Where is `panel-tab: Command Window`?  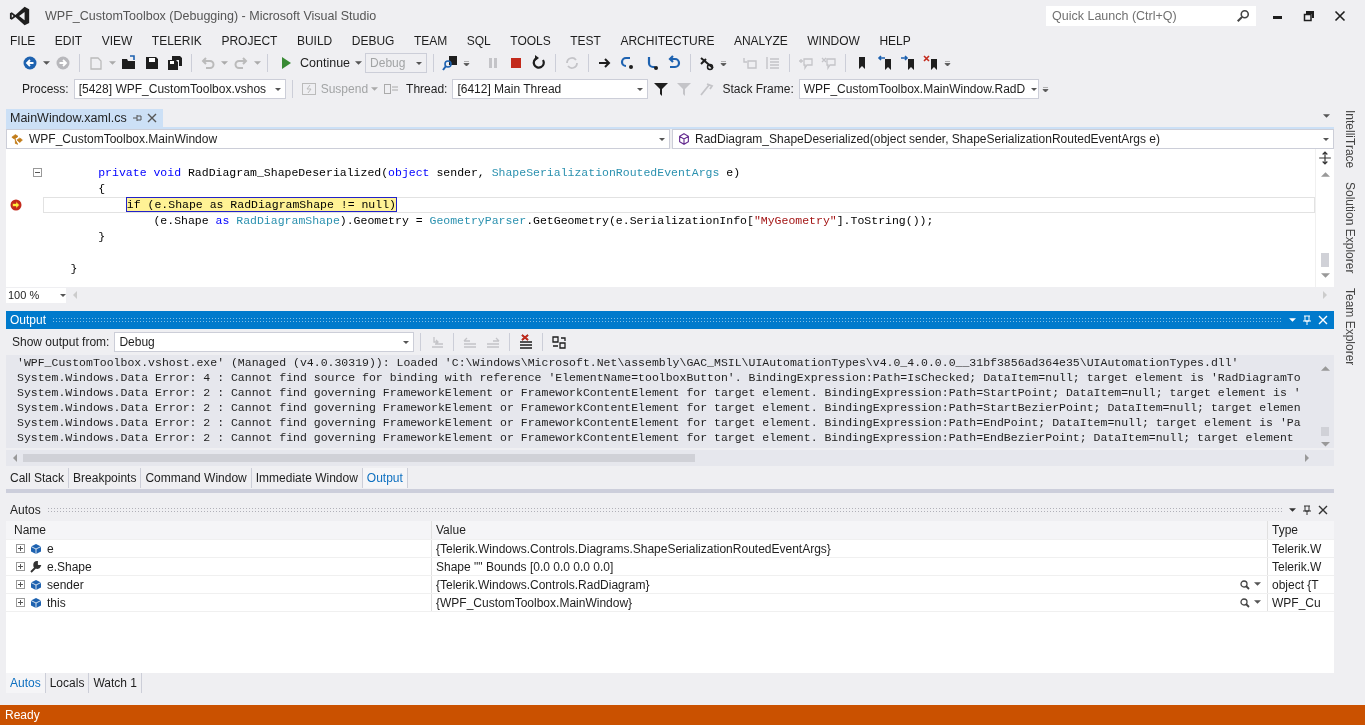
panel-tab: Command Window is located at coordinates (196, 478).